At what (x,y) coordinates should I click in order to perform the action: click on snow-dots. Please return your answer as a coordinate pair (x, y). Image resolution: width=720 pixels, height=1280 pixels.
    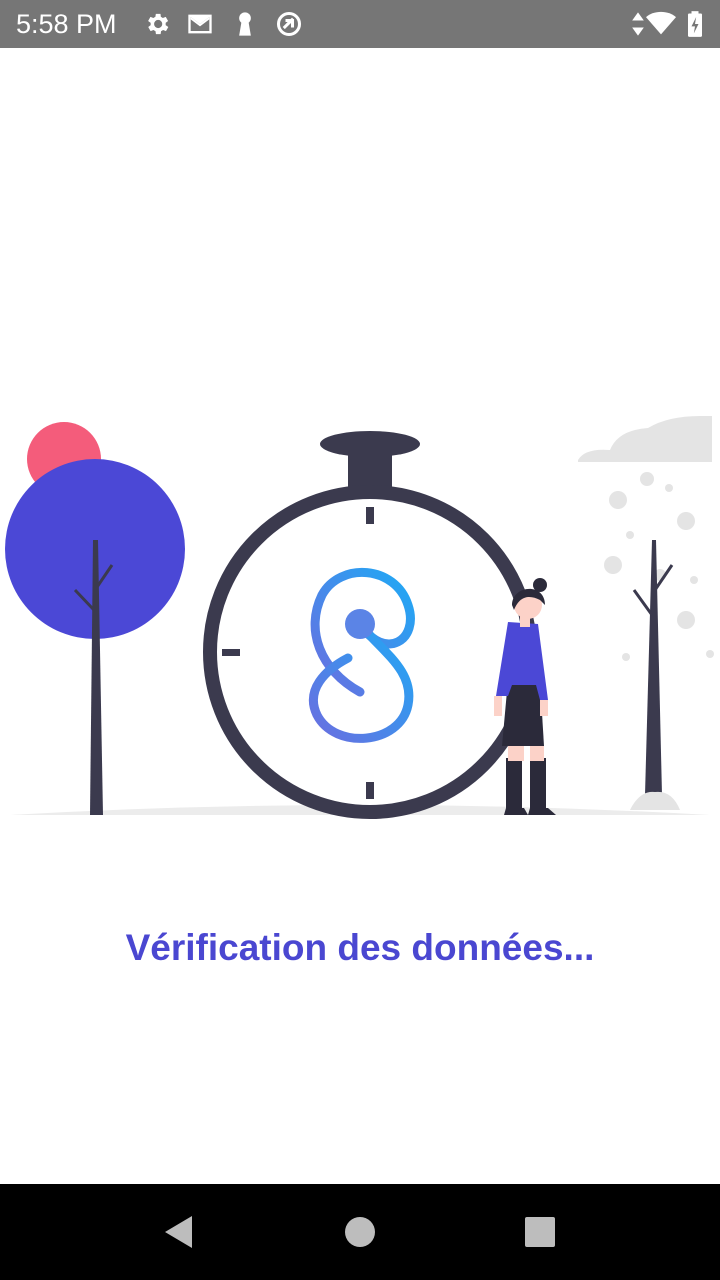
    Looking at the image, I should click on (659, 566).